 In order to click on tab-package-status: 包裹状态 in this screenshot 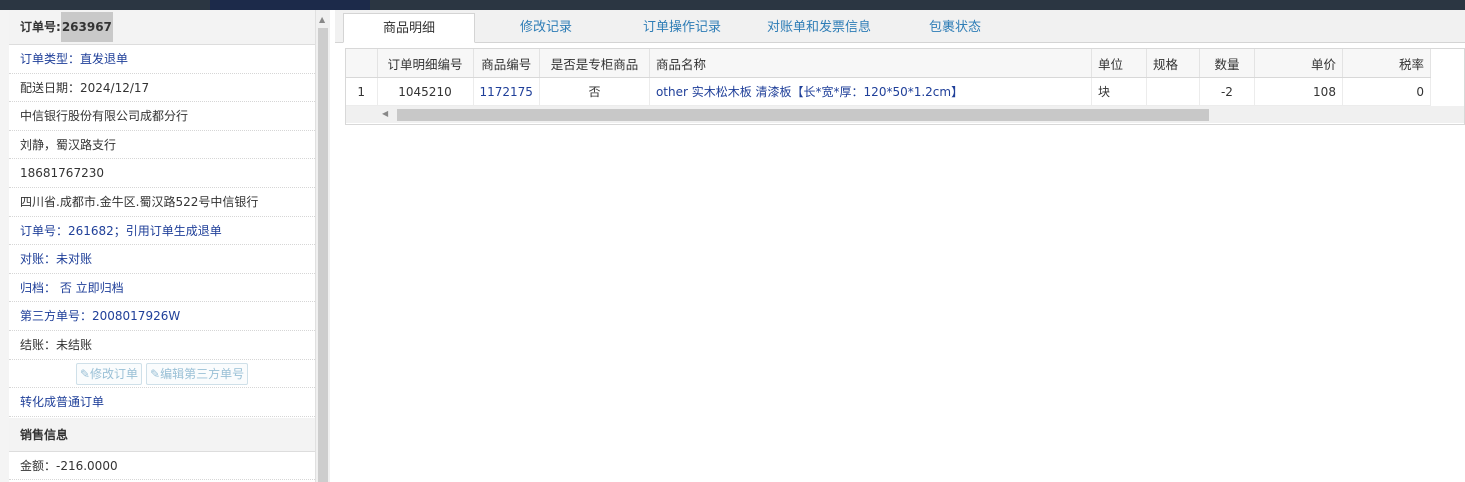, I will do `click(955, 28)`.